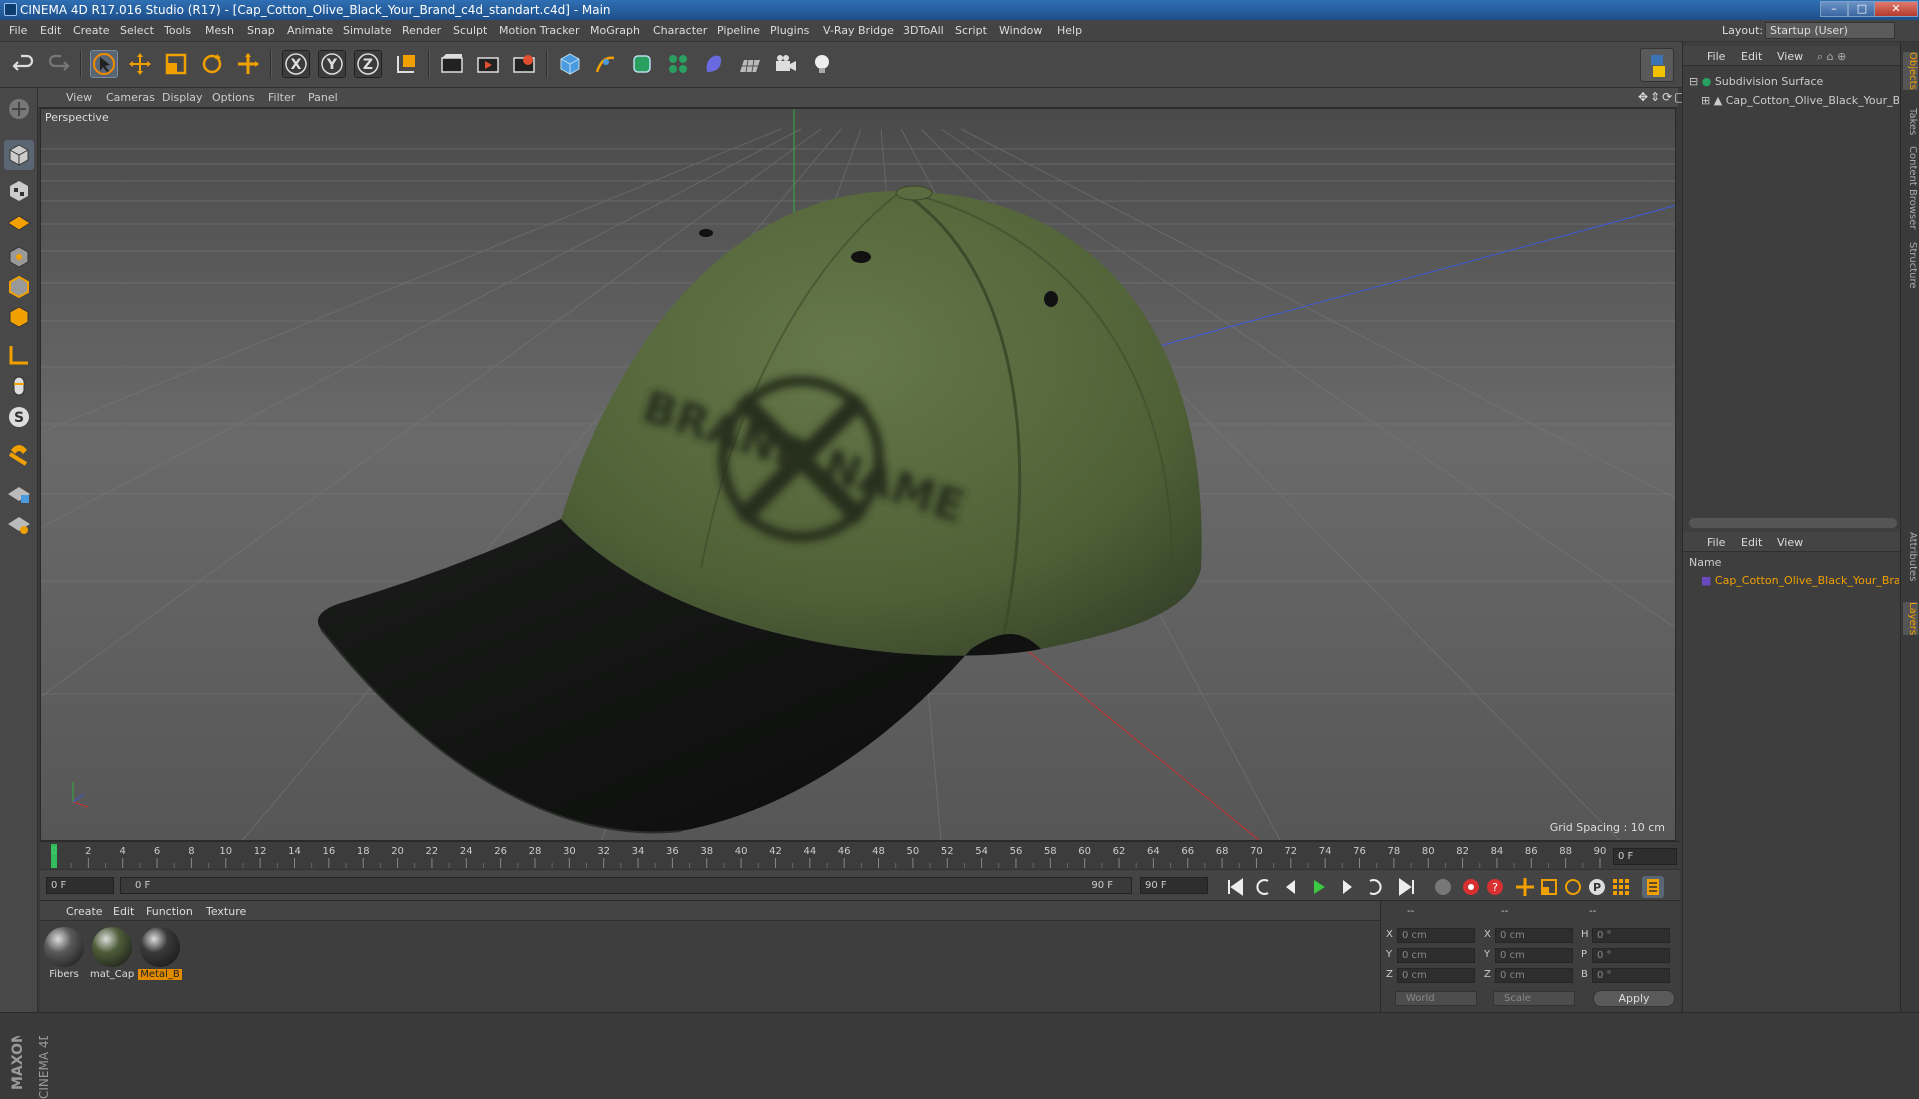  I want to click on keyframe-selection-icon: ?, so click(1495, 887).